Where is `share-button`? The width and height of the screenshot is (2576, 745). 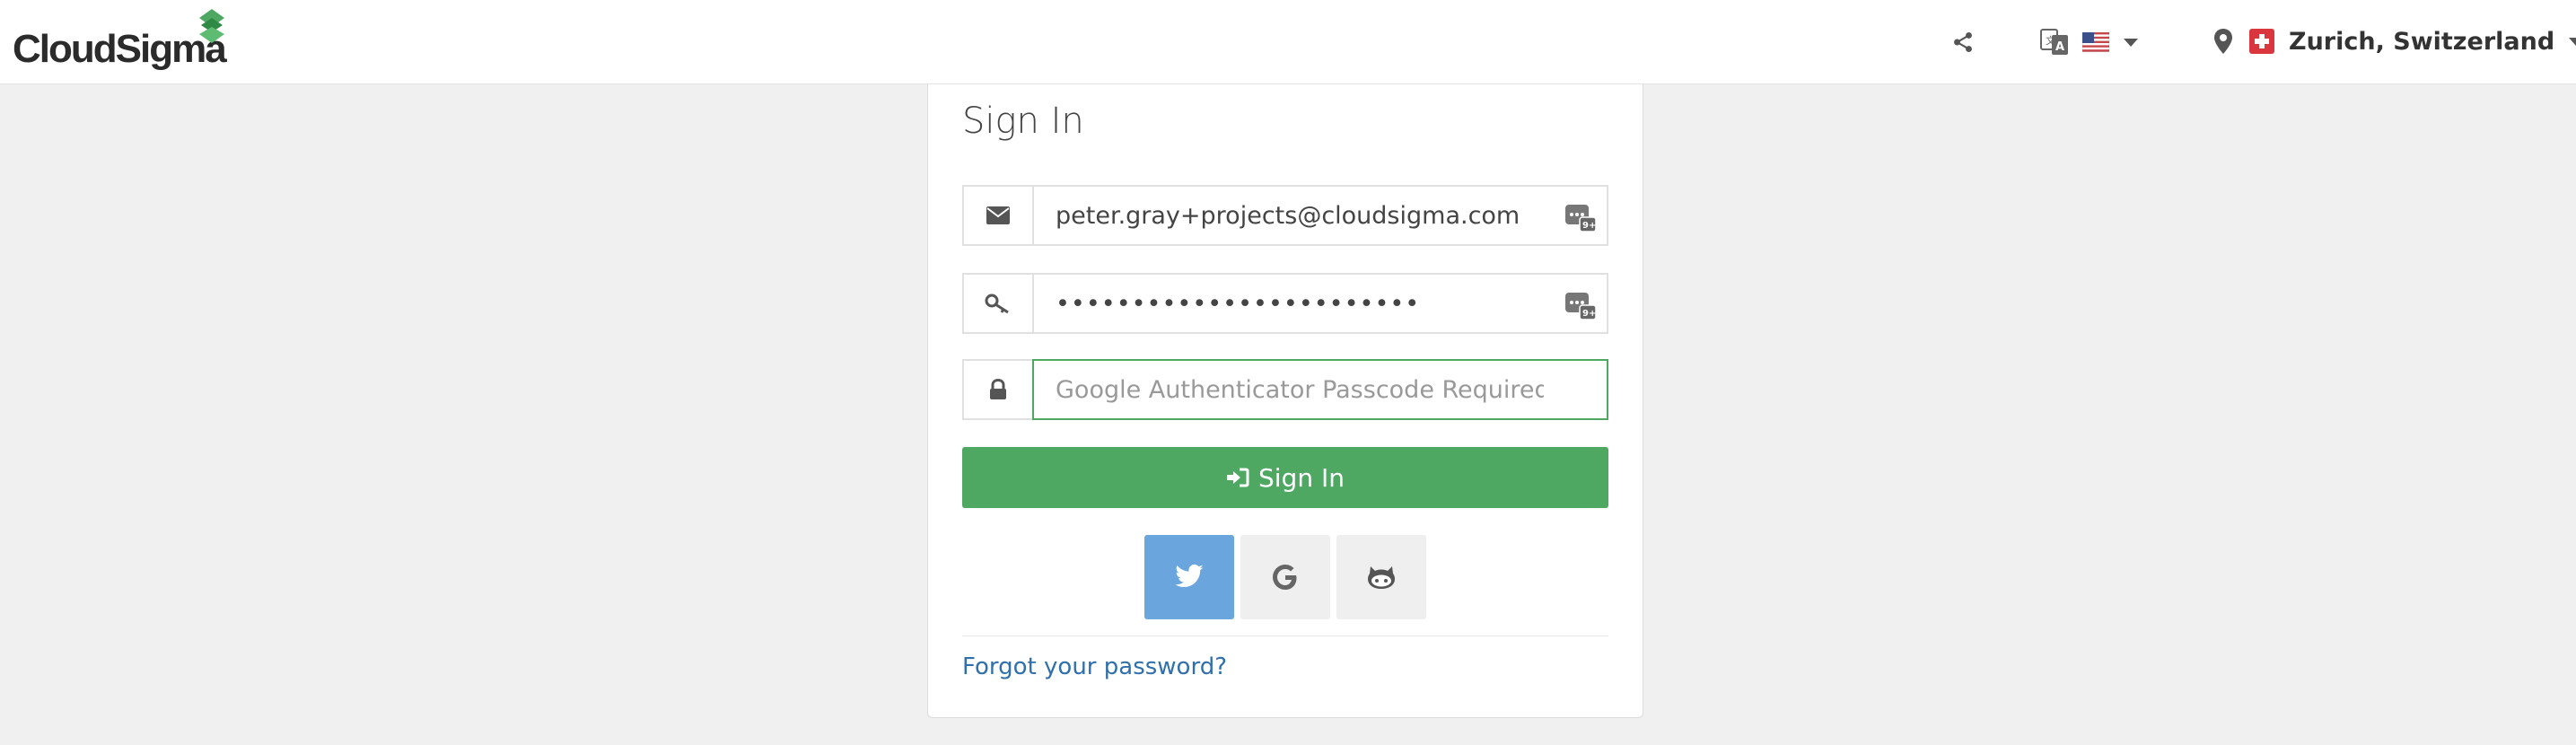
share-button is located at coordinates (1963, 42).